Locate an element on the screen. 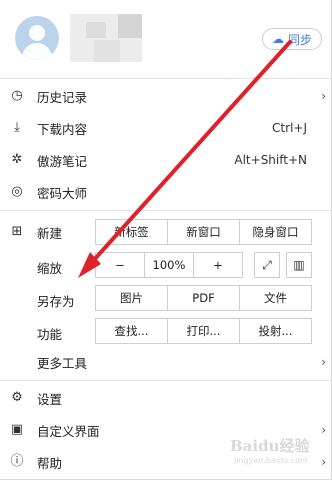  notes-icon: ✲ is located at coordinates (17, 159).